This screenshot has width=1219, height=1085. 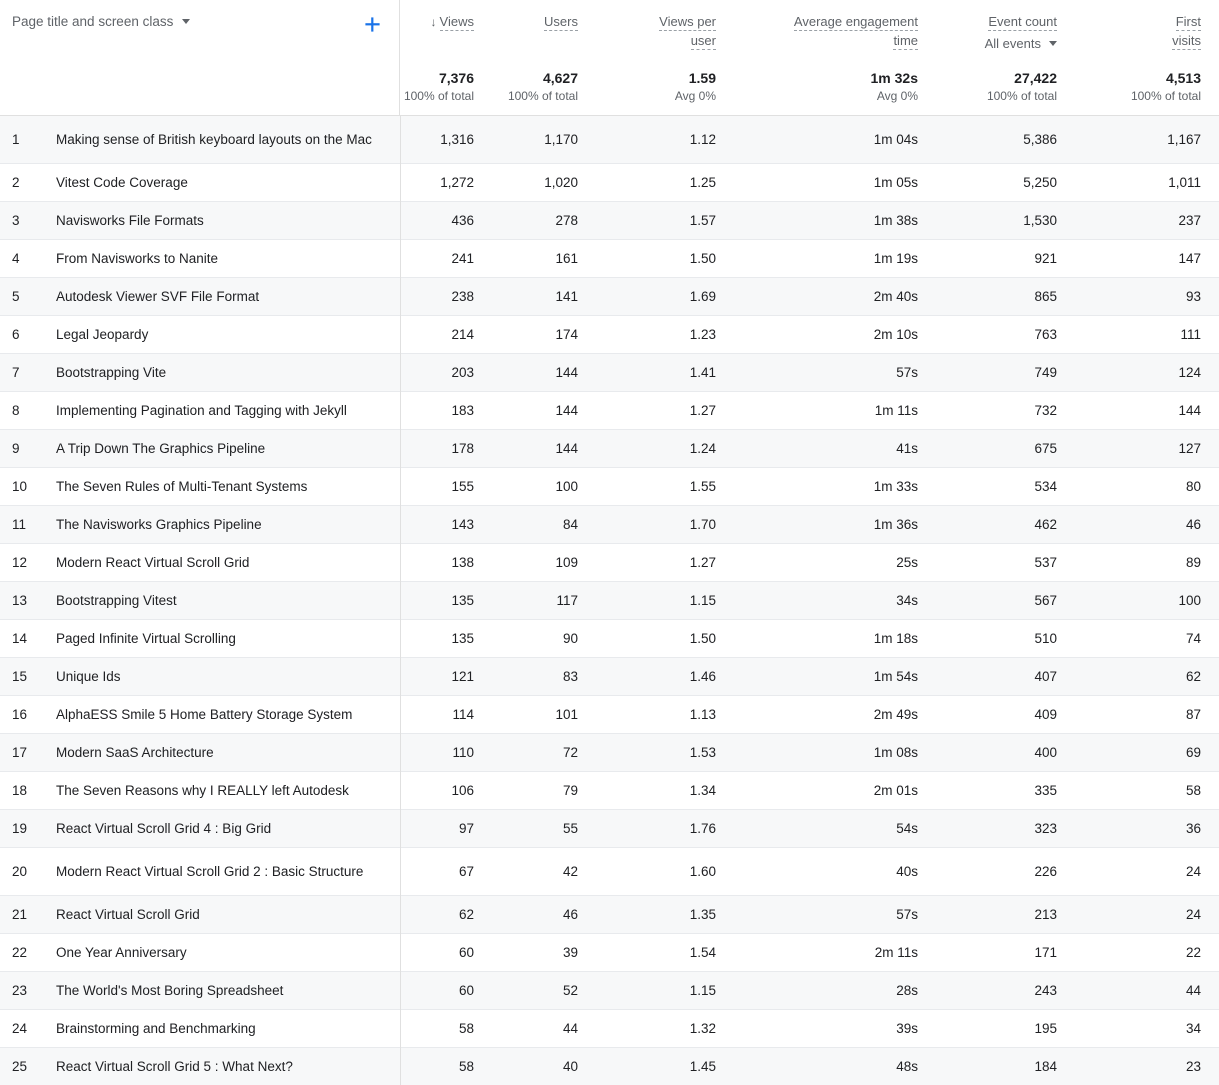 What do you see at coordinates (835, 915) in the screenshot?
I see `row-avg-engagement-time: 57s` at bounding box center [835, 915].